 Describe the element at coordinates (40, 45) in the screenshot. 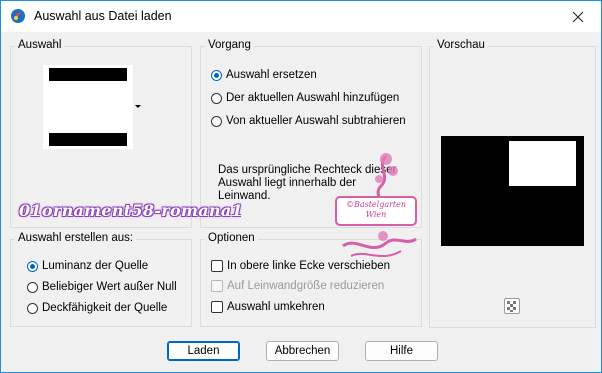

I see `selection-legend: Auswahl` at that location.